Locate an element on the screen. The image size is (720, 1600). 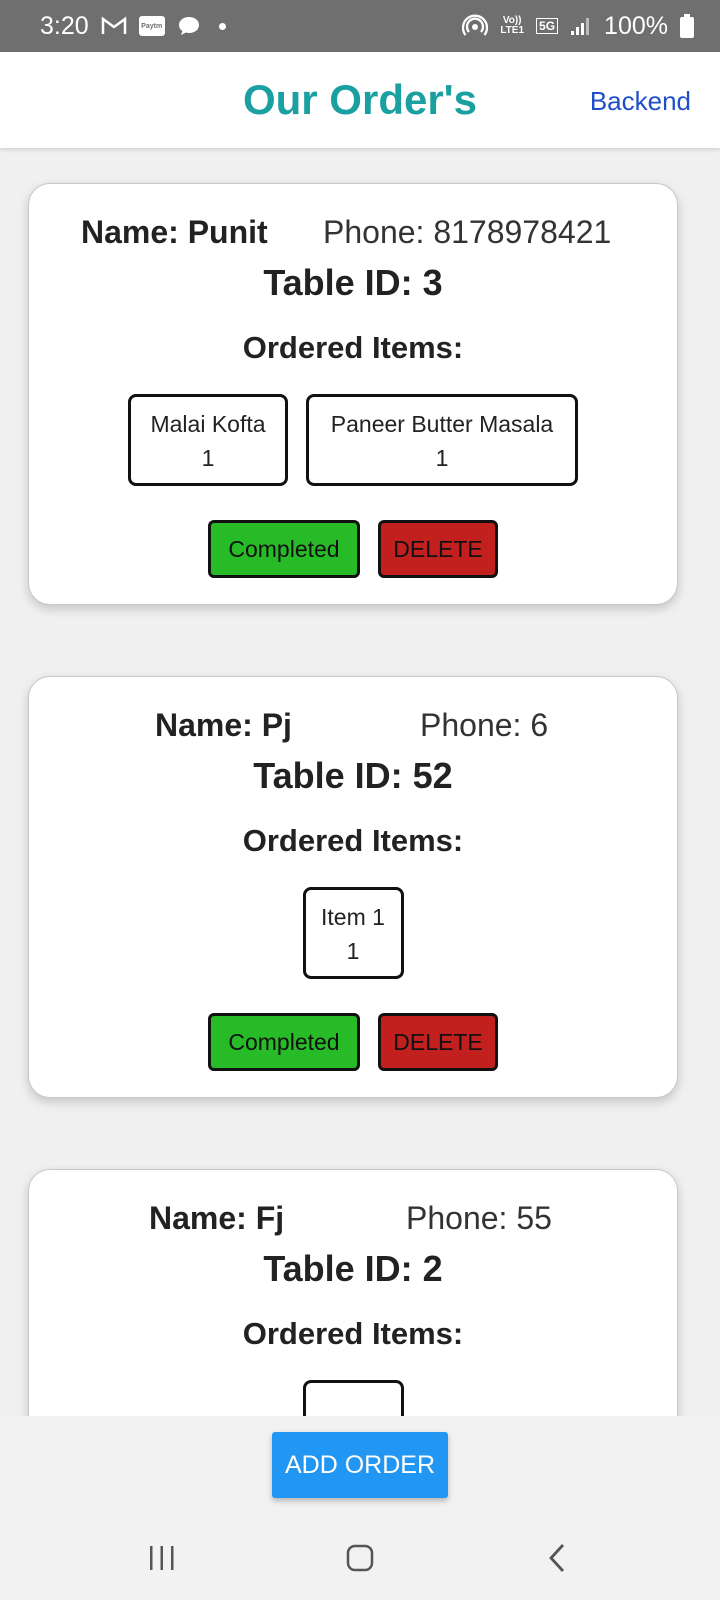
signal-icon is located at coordinates (581, 26).